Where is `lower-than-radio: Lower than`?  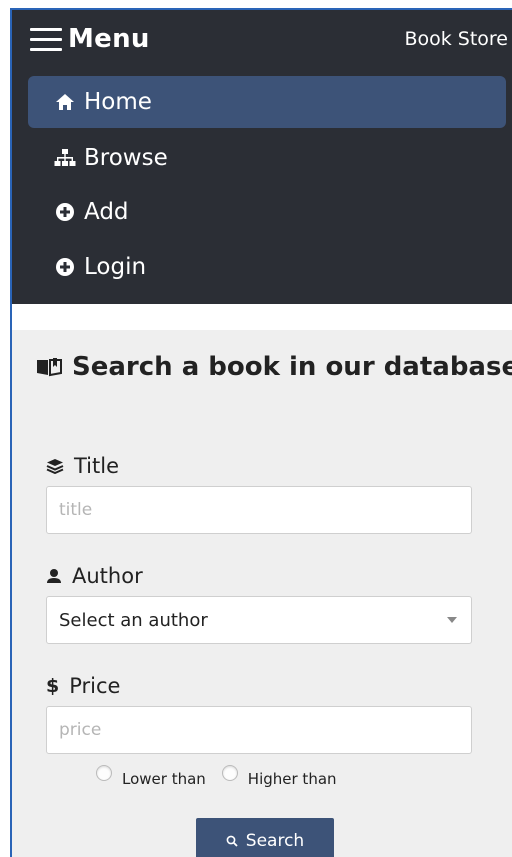
lower-than-radio: Lower than is located at coordinates (151, 776).